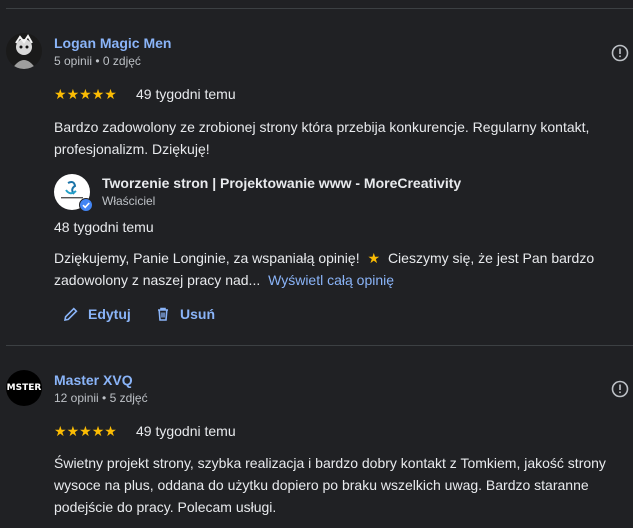 Image resolution: width=633 pixels, height=528 pixels. What do you see at coordinates (319, 345) in the screenshot?
I see `divider-middle` at bounding box center [319, 345].